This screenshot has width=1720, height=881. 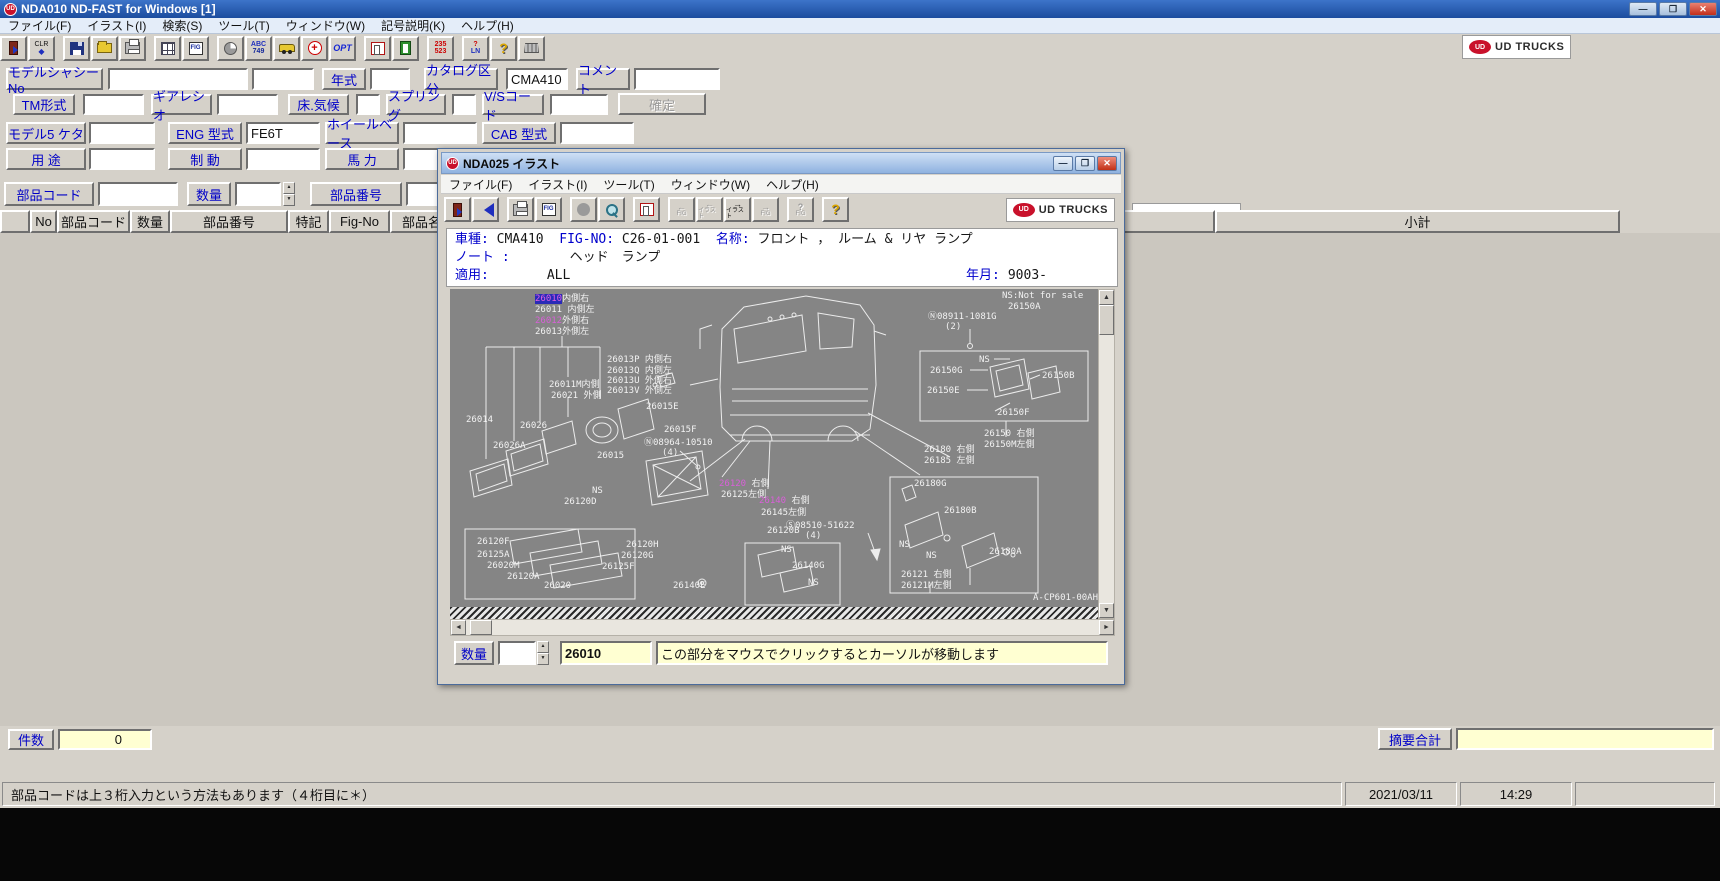 I want to click on selected-part-code: 26010, so click(x=606, y=653).